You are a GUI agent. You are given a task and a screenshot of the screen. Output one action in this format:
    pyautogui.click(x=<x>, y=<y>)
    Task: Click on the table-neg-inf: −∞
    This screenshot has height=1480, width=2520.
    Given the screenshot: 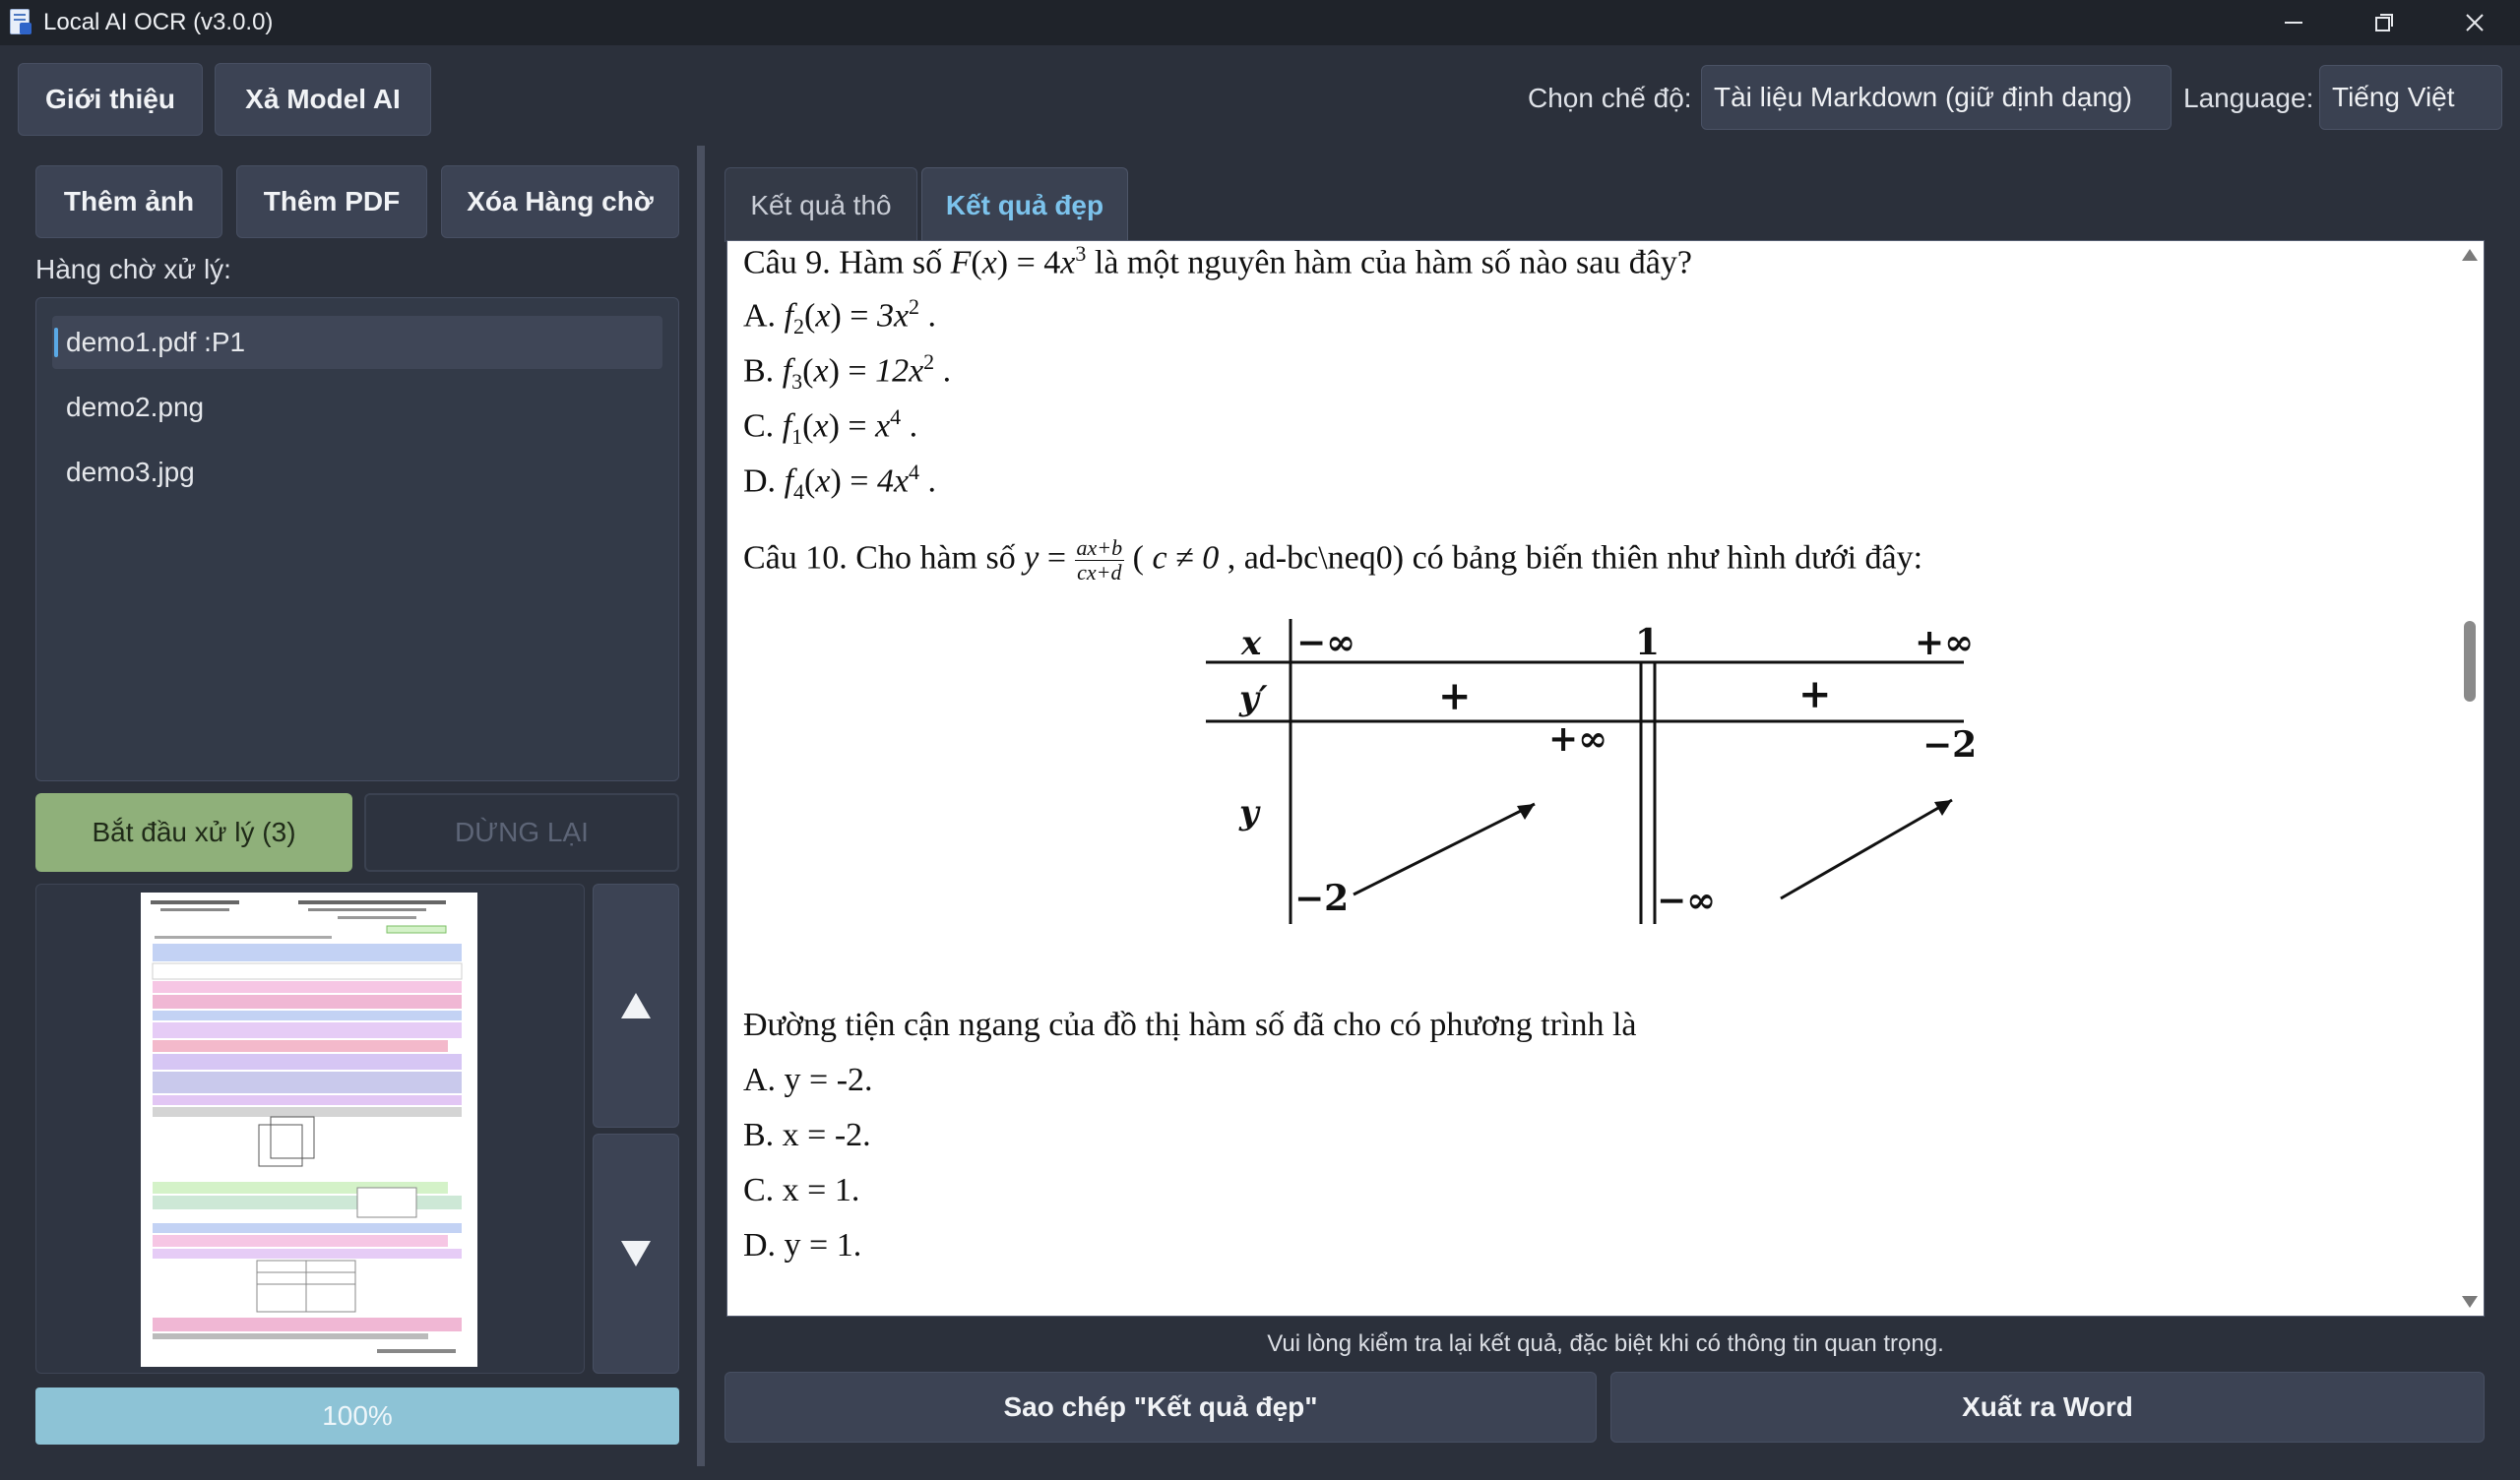 What is the action you would take?
    pyautogui.click(x=1325, y=642)
    